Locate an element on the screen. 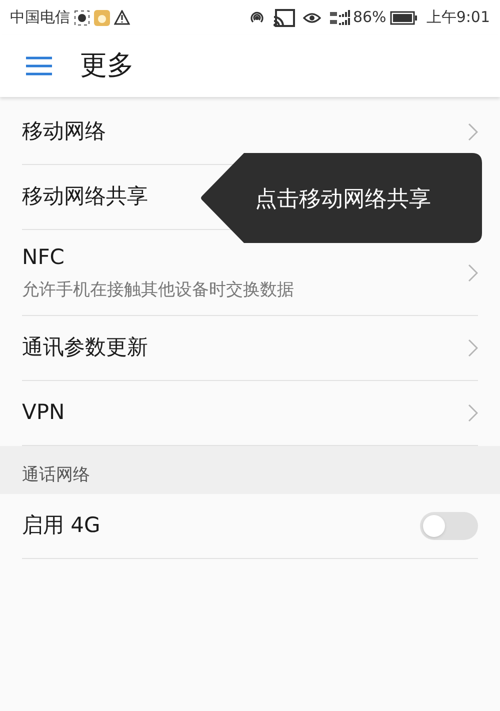 The image size is (500, 711). row-label: 通讯参数更新 is located at coordinates (85, 348).